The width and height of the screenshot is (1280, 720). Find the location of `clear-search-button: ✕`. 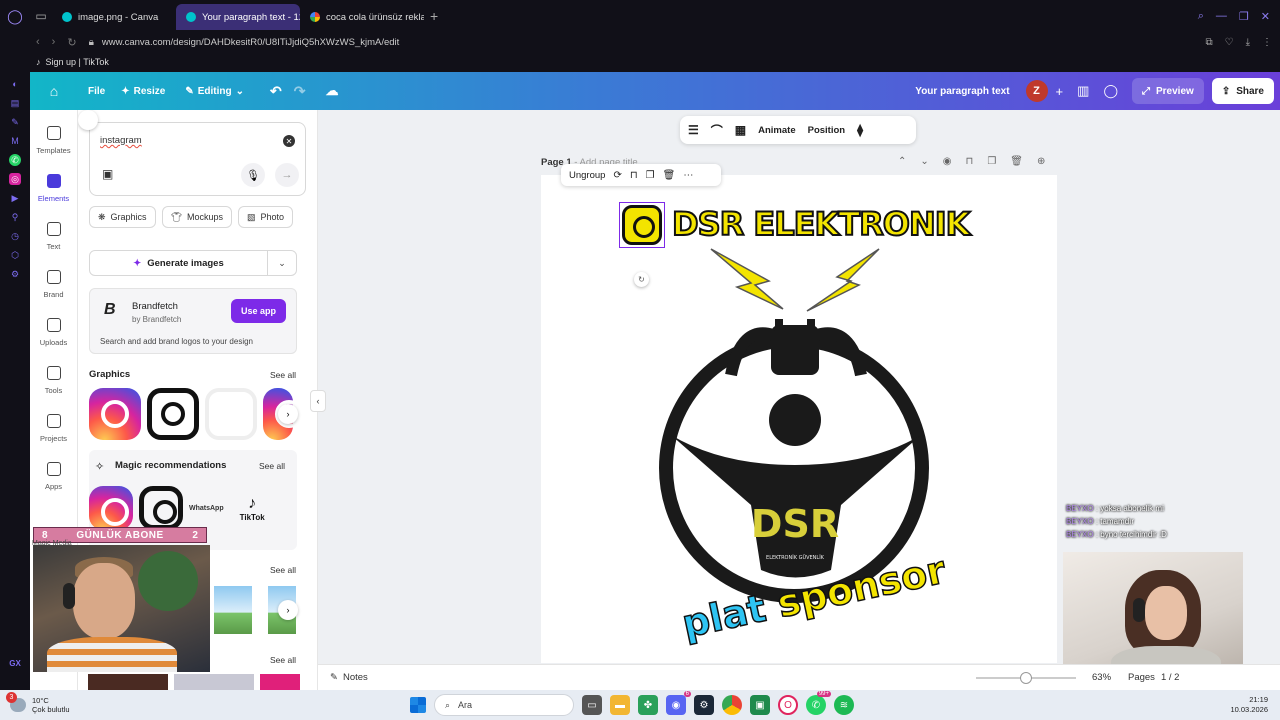

clear-search-button: ✕ is located at coordinates (289, 141).